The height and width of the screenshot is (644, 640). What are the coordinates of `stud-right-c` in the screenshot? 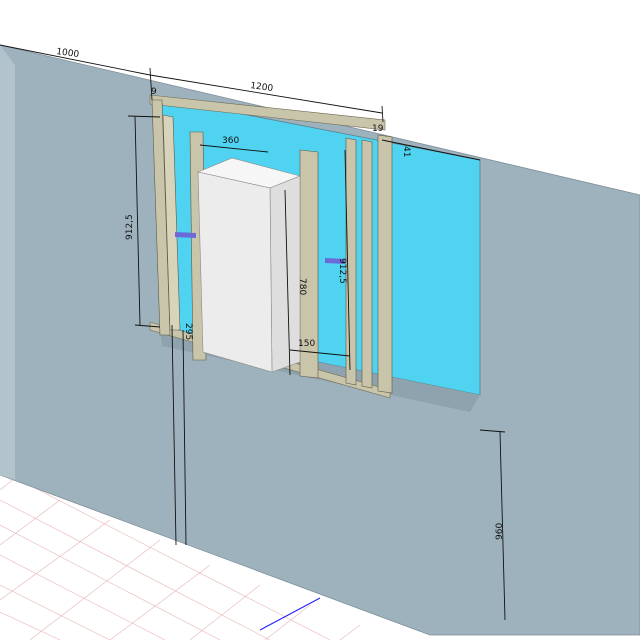 It's located at (385, 264).